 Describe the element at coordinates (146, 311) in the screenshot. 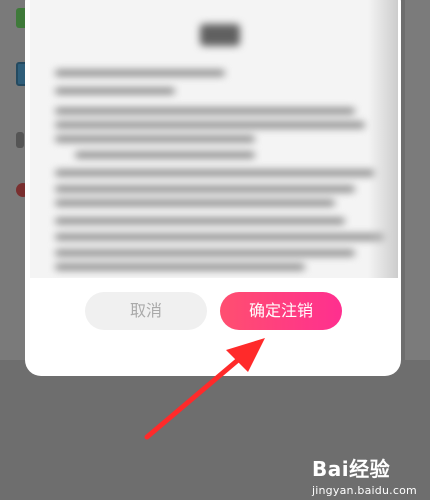

I see `cancel-button: 取消` at that location.